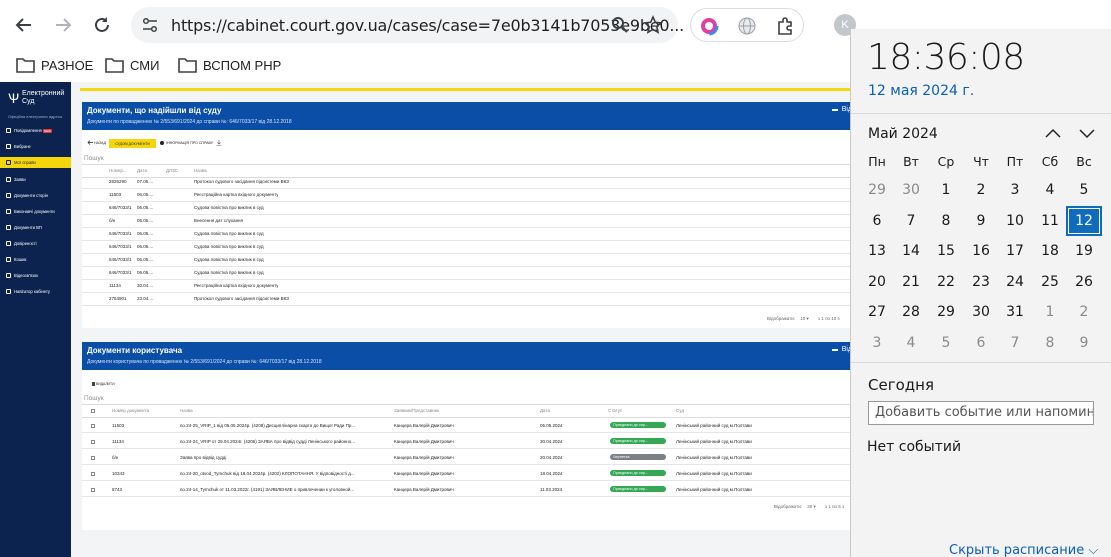 This screenshot has width=1111, height=557. I want to click on calendar-day: 25, so click(1050, 282).